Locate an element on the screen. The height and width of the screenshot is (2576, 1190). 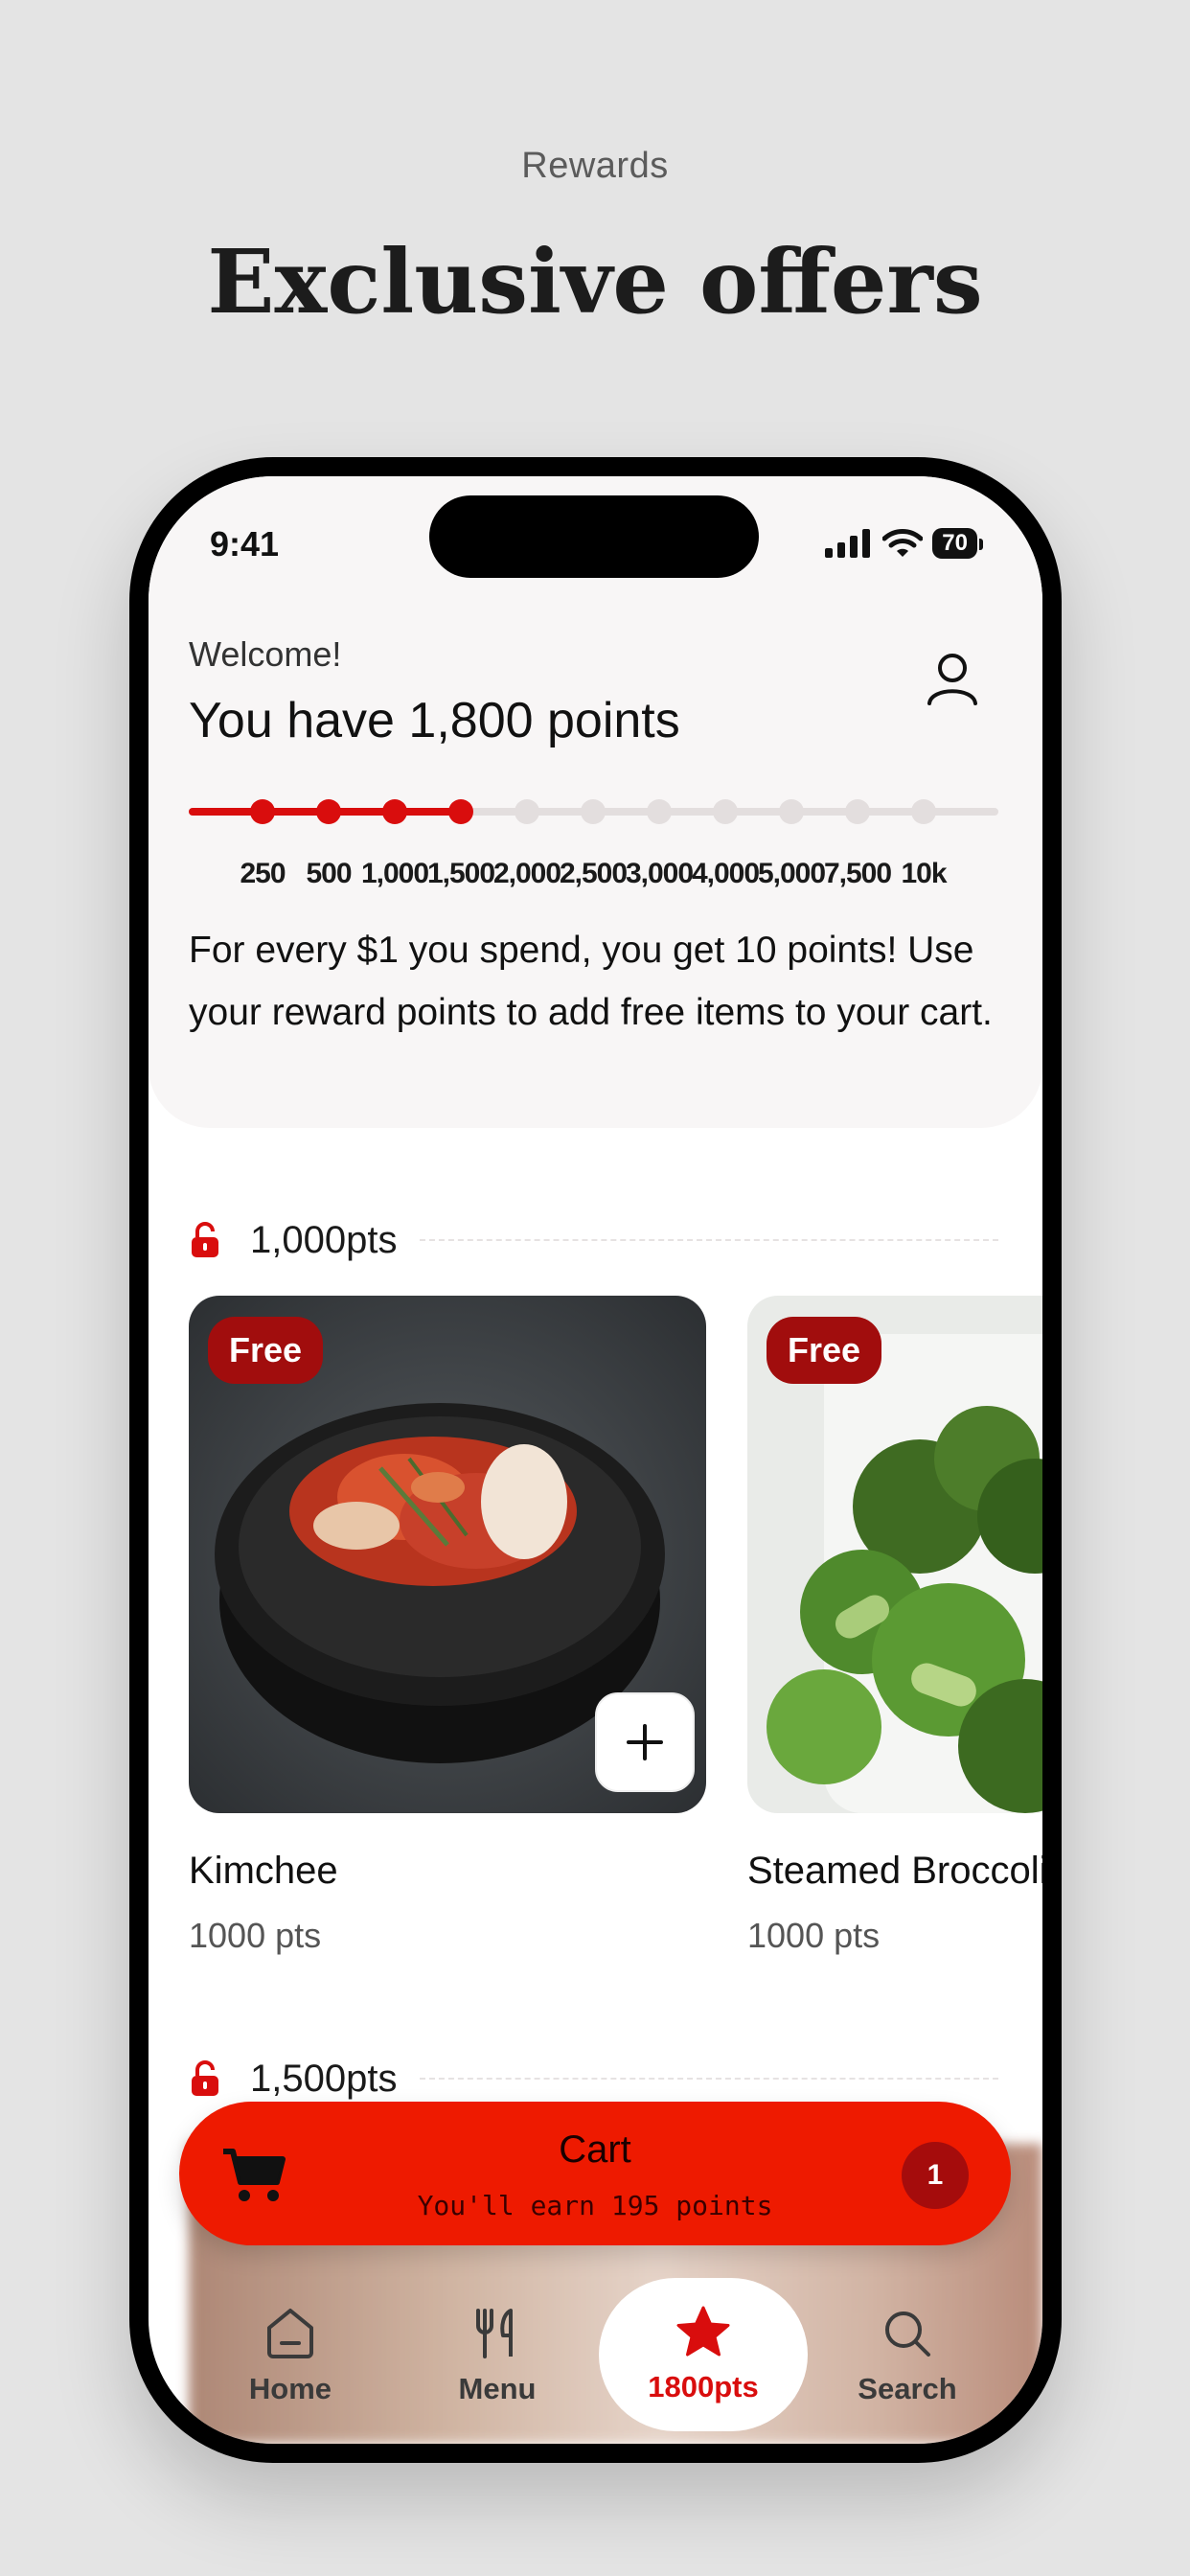
tab-label: Home is located at coordinates (290, 2388).